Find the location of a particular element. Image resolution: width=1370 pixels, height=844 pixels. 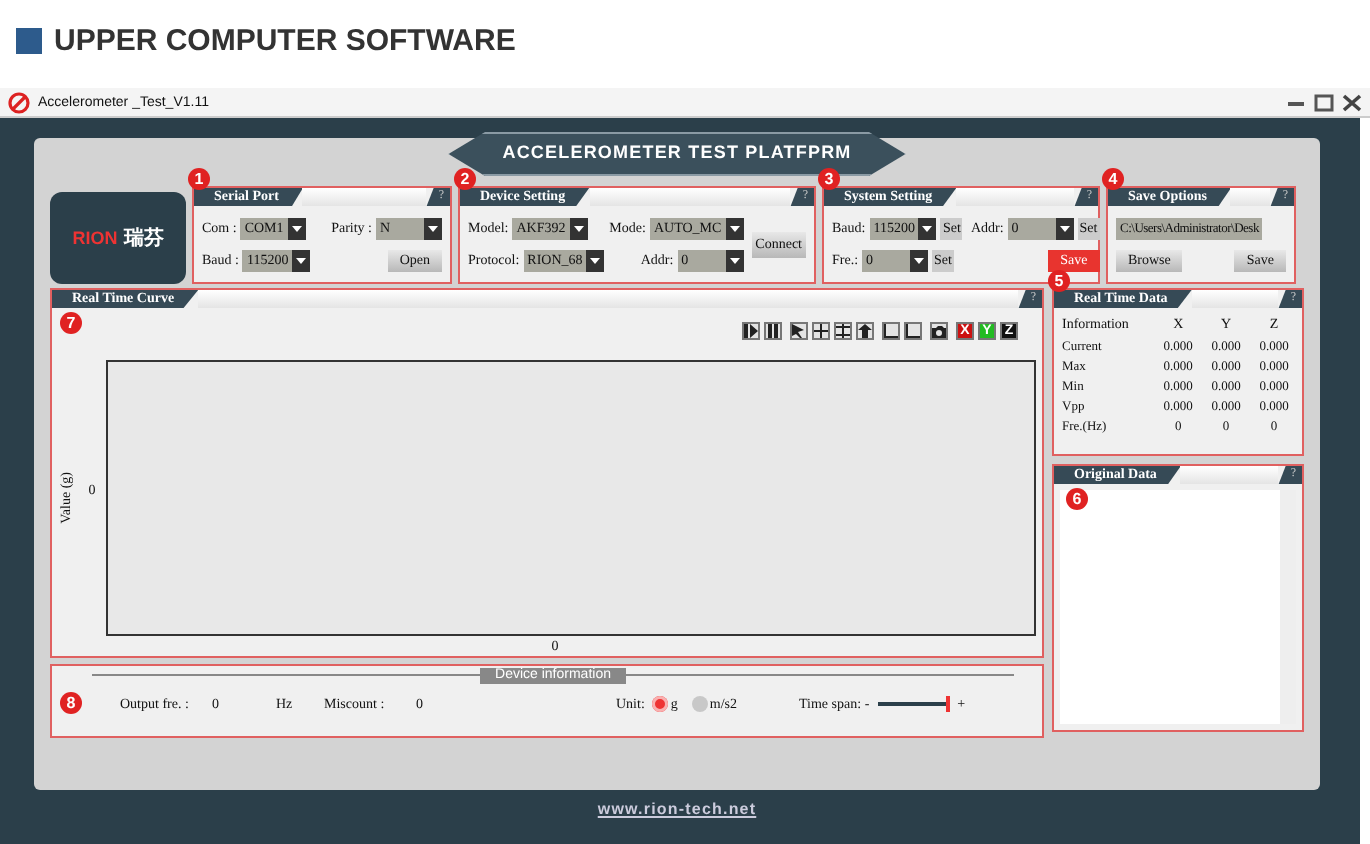

number-badge: 6 is located at coordinates (1077, 499).